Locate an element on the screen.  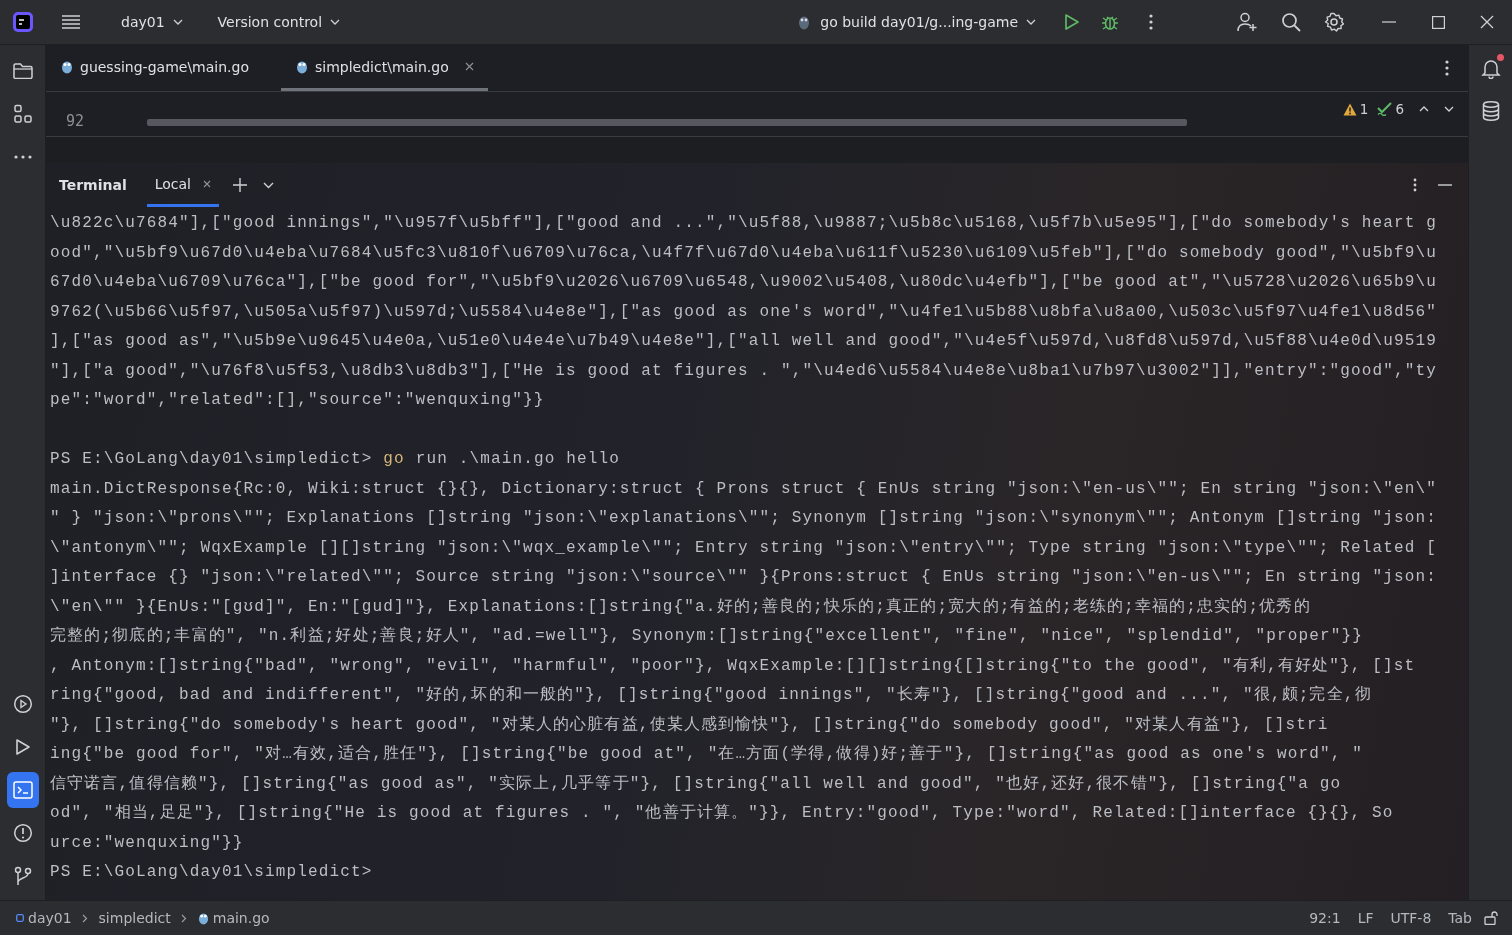
terminal-output-line: , Antonym:[]string{"bad", "wrong", "evil", "harmful", "poor"}, WqxExample:[][]string{[]string{"to the good", "有利,有好处"}, []st is located at coordinates (733, 666).